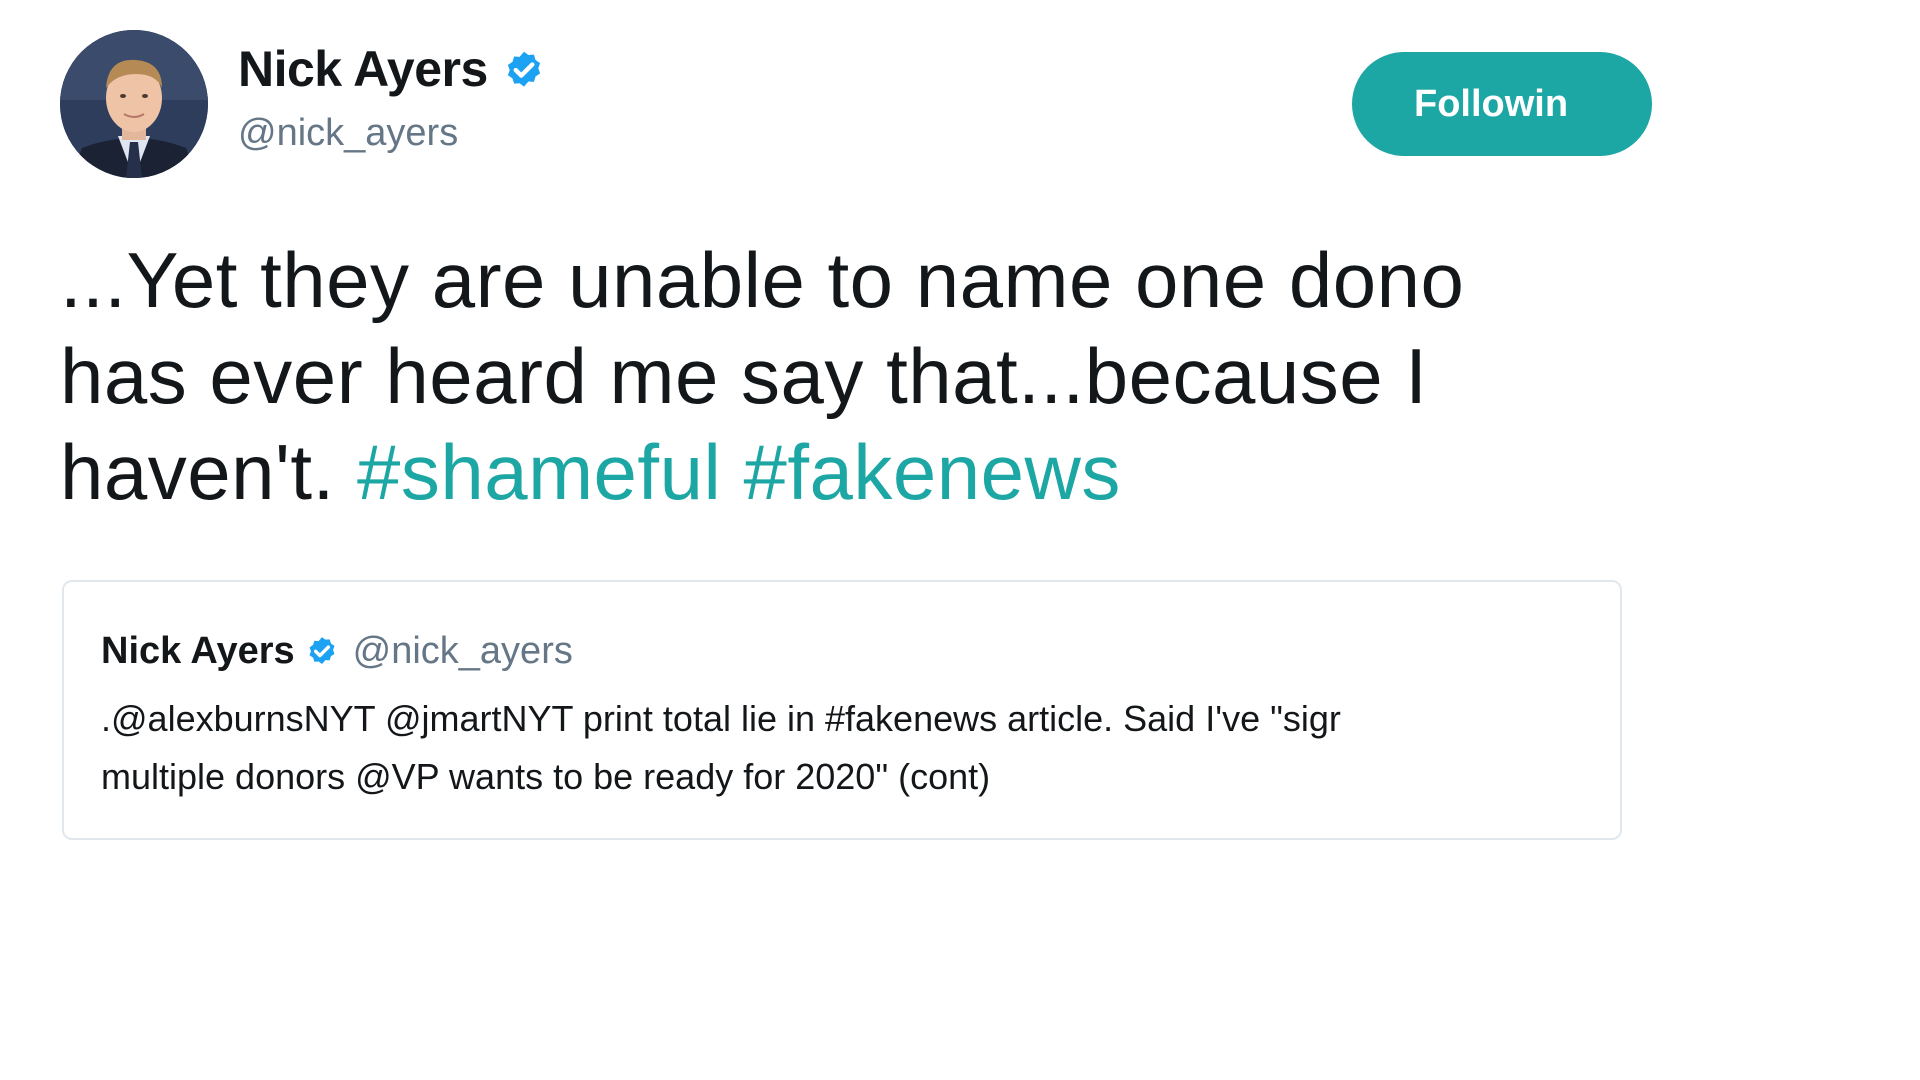  Describe the element at coordinates (363, 69) in the screenshot. I see `author-name-text: Nick Ayers` at that location.